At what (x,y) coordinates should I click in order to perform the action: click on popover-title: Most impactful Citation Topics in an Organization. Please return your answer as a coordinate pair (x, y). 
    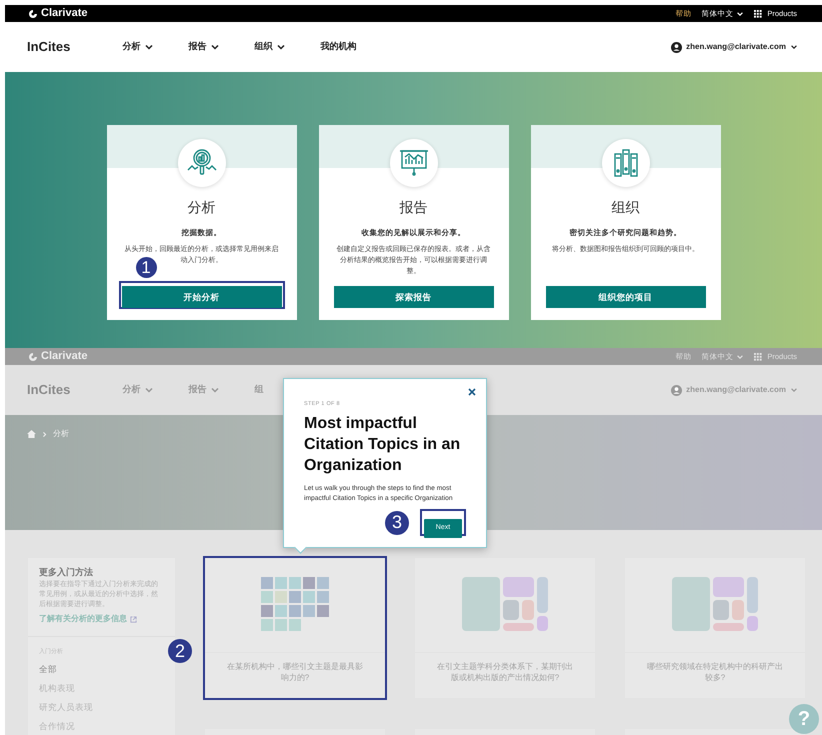
    Looking at the image, I should click on (383, 445).